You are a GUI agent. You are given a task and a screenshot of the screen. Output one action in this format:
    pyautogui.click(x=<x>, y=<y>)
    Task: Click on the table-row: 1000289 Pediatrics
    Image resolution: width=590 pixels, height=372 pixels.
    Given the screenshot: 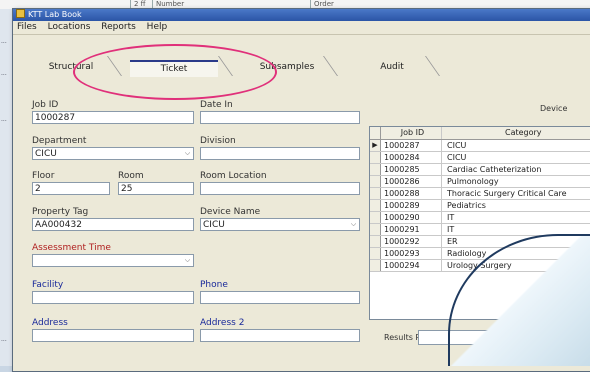 What is the action you would take?
    pyautogui.click(x=480, y=206)
    